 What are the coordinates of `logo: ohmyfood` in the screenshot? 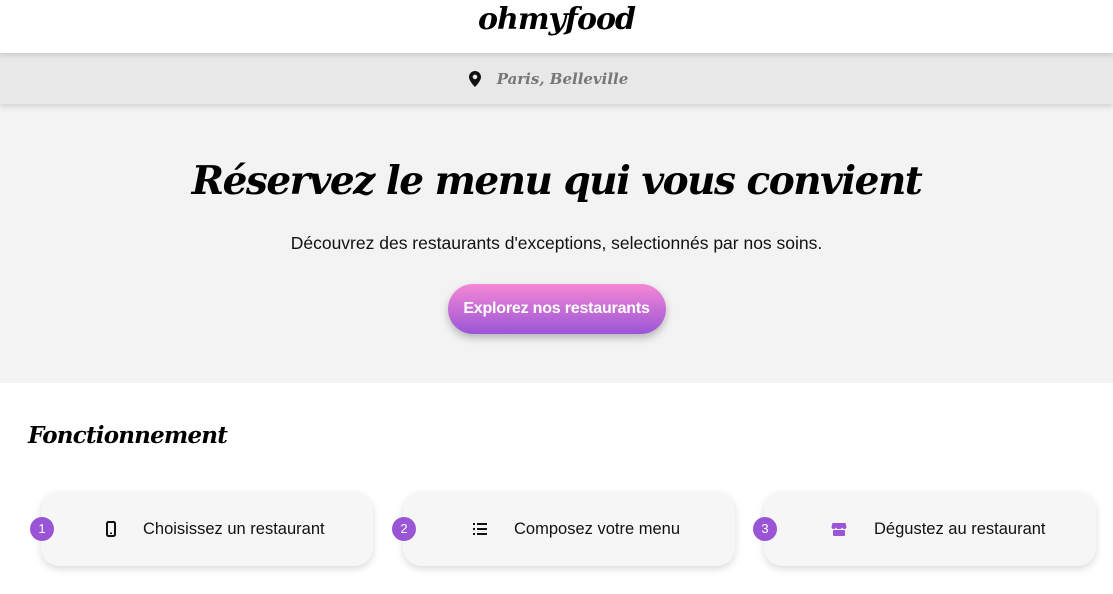 It's located at (557, 19).